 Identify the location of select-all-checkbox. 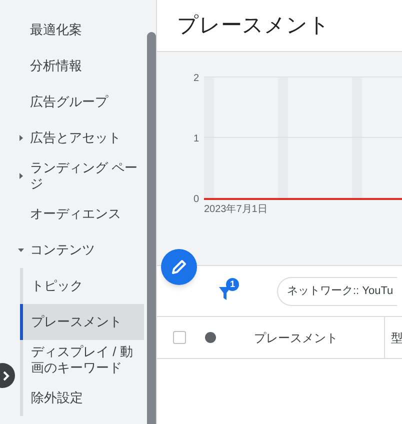
(179, 337).